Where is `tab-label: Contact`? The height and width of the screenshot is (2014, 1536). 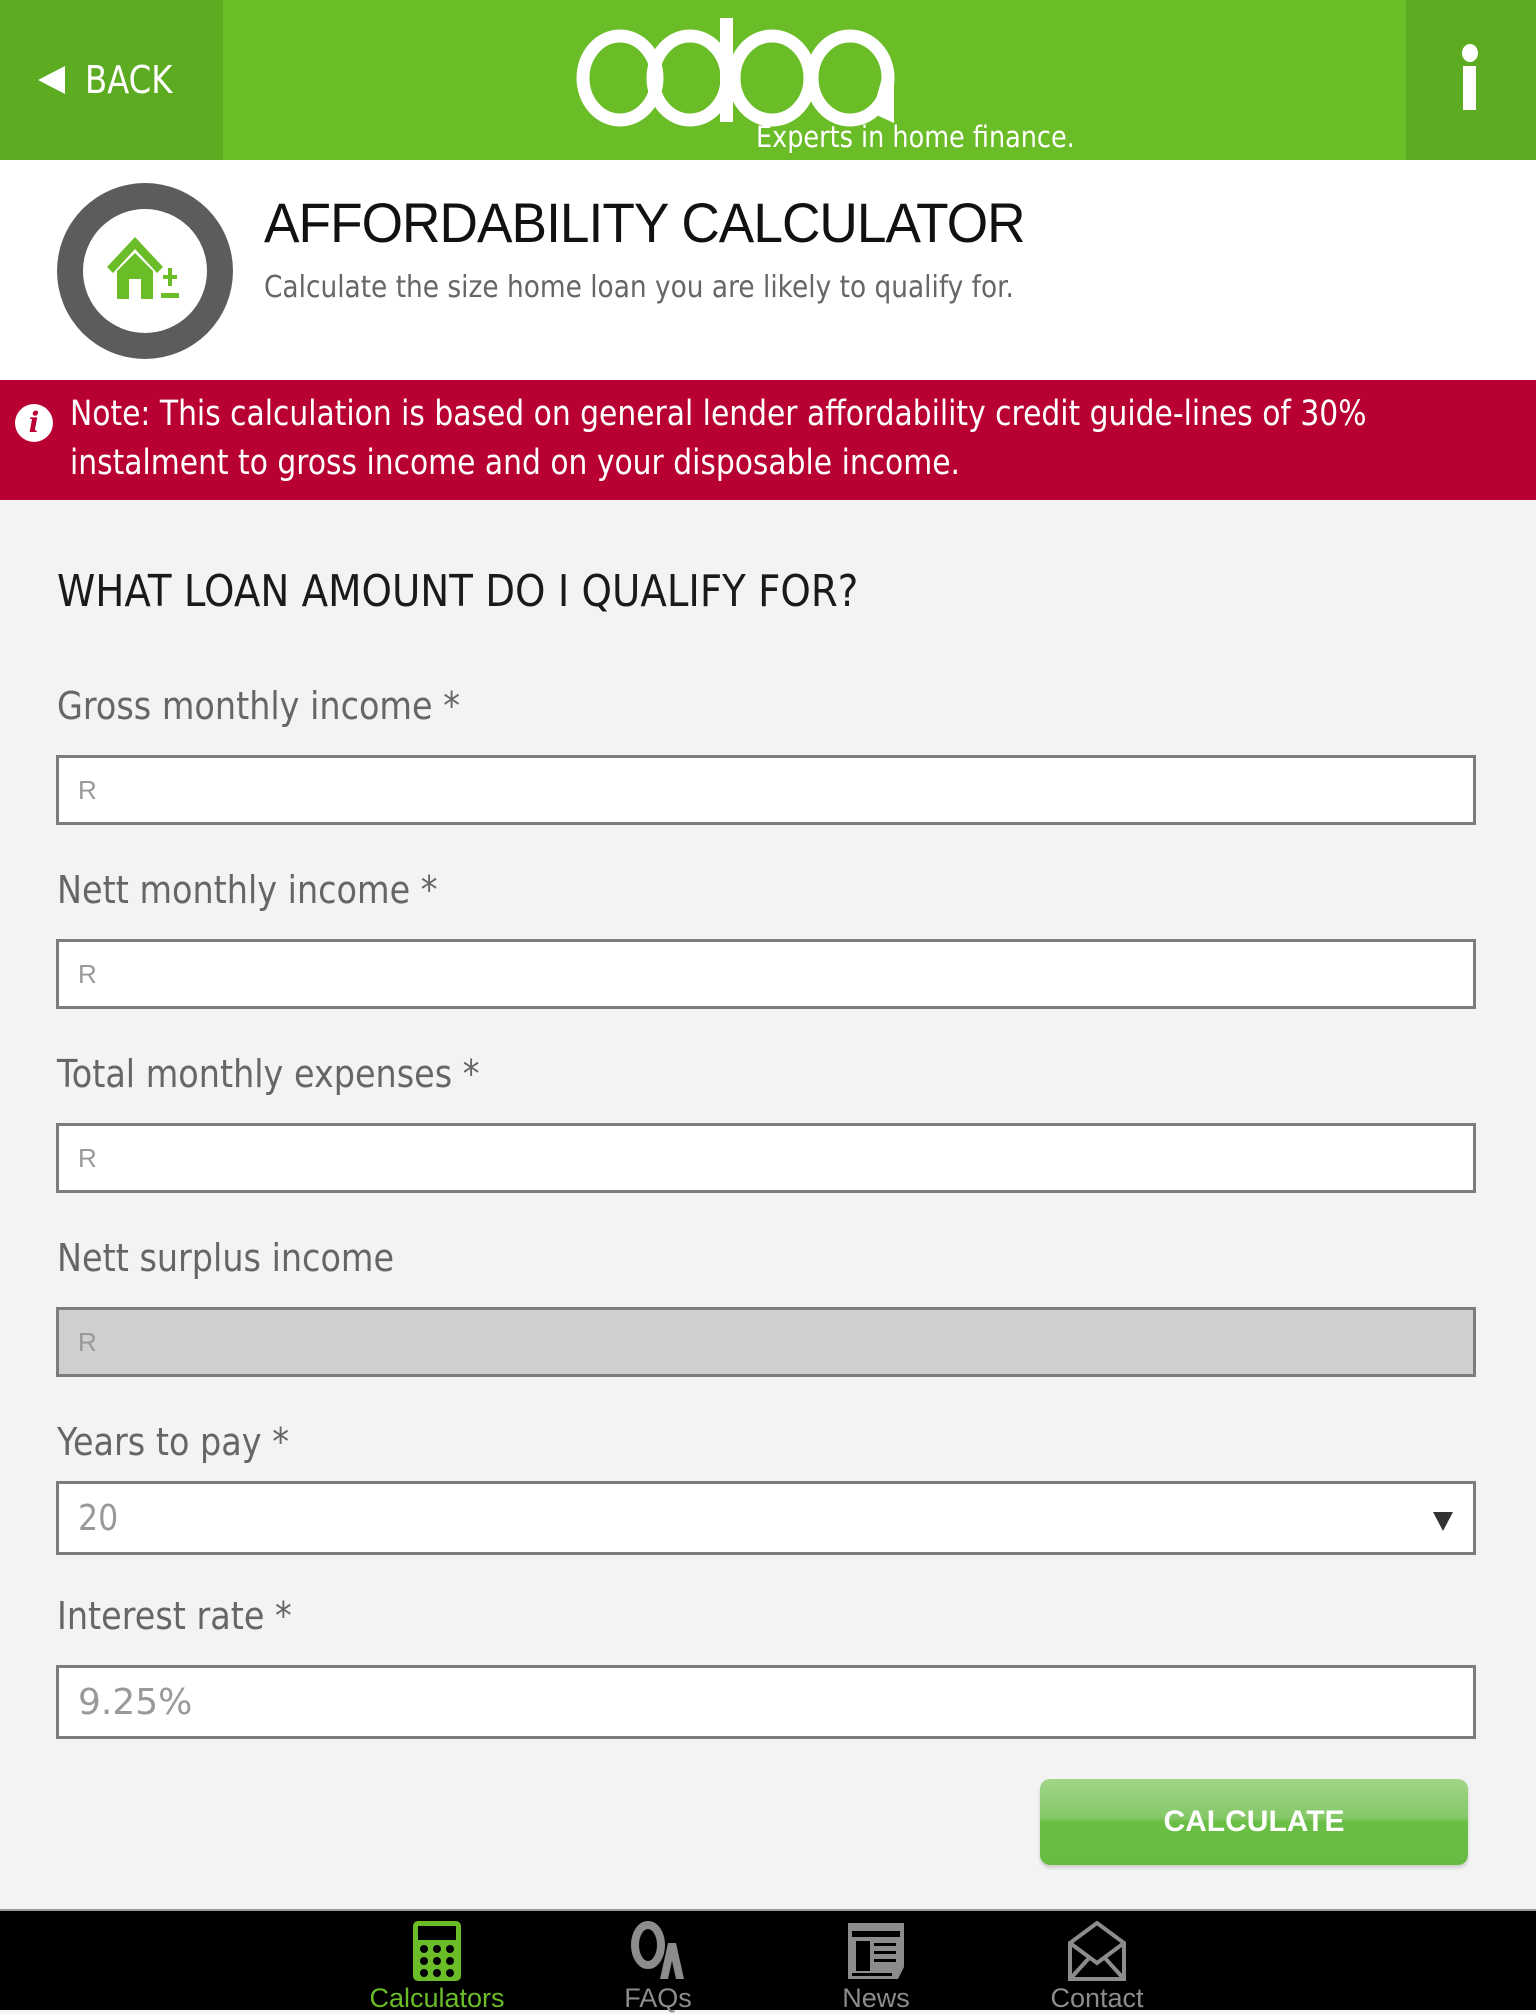
tab-label: Contact is located at coordinates (1097, 1998).